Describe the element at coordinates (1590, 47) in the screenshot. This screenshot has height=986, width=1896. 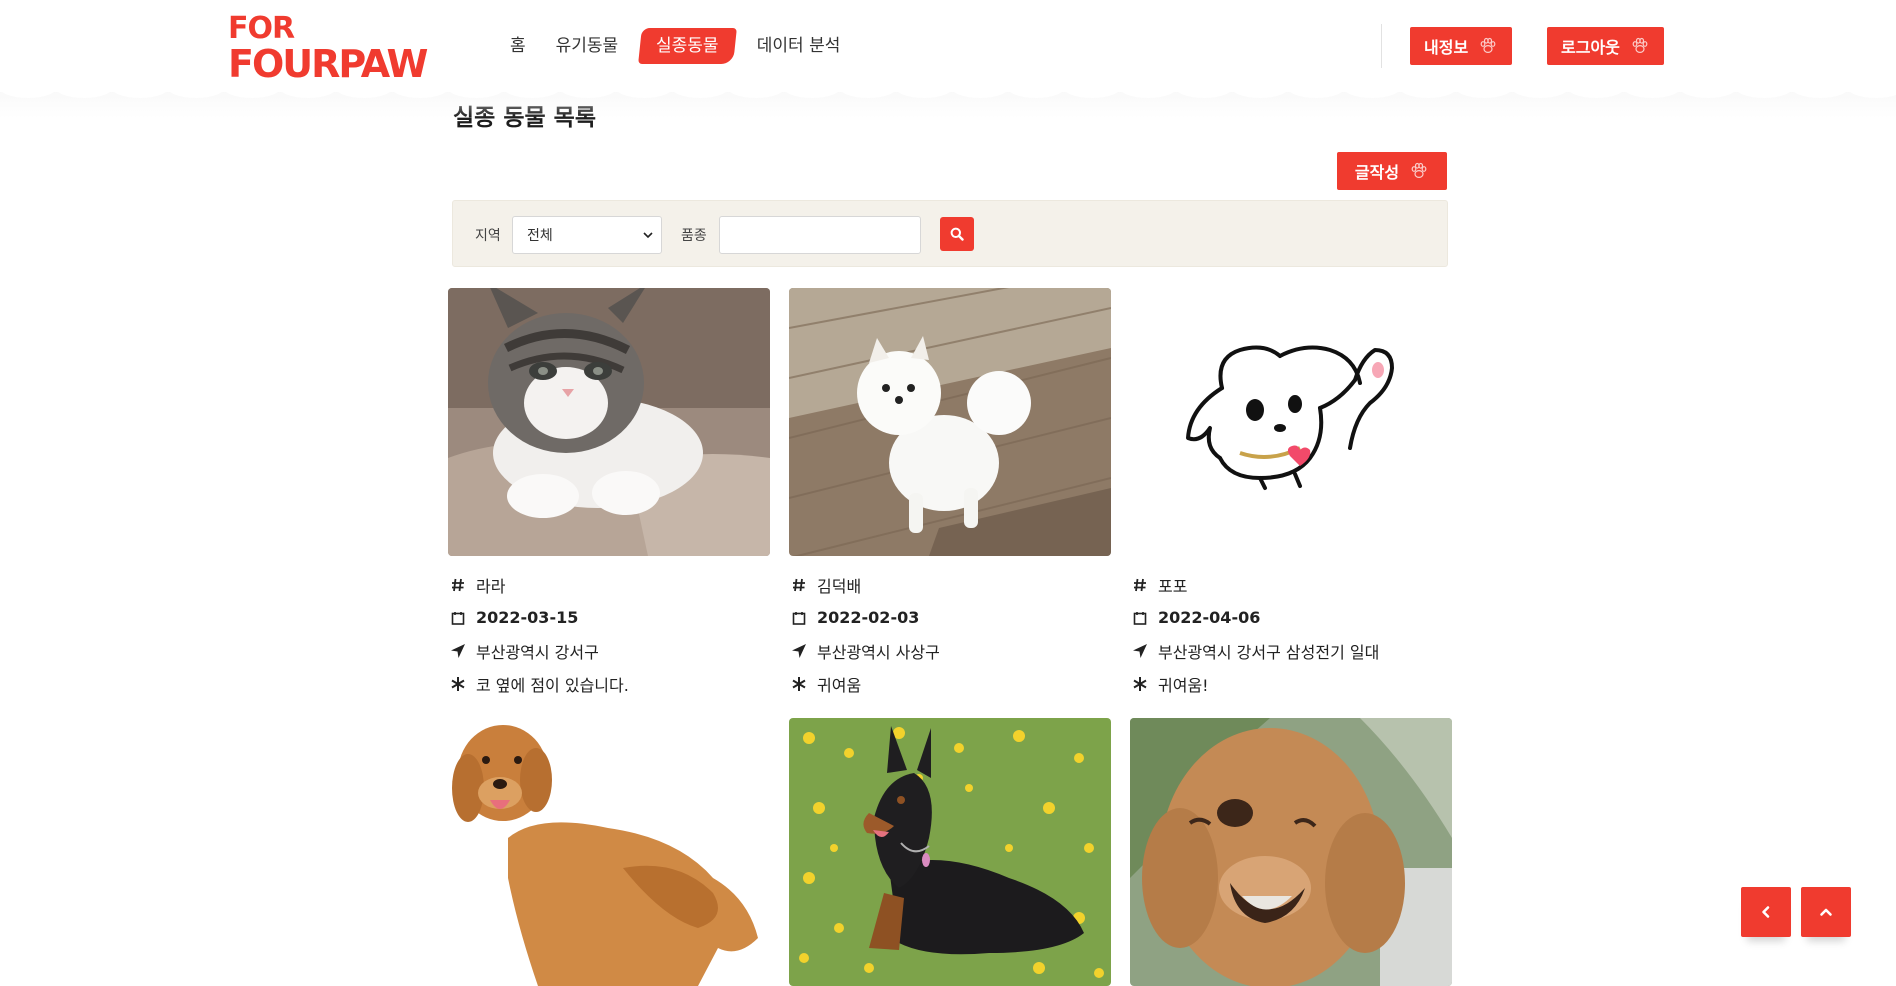
I see `logout-label: 로그아웃` at that location.